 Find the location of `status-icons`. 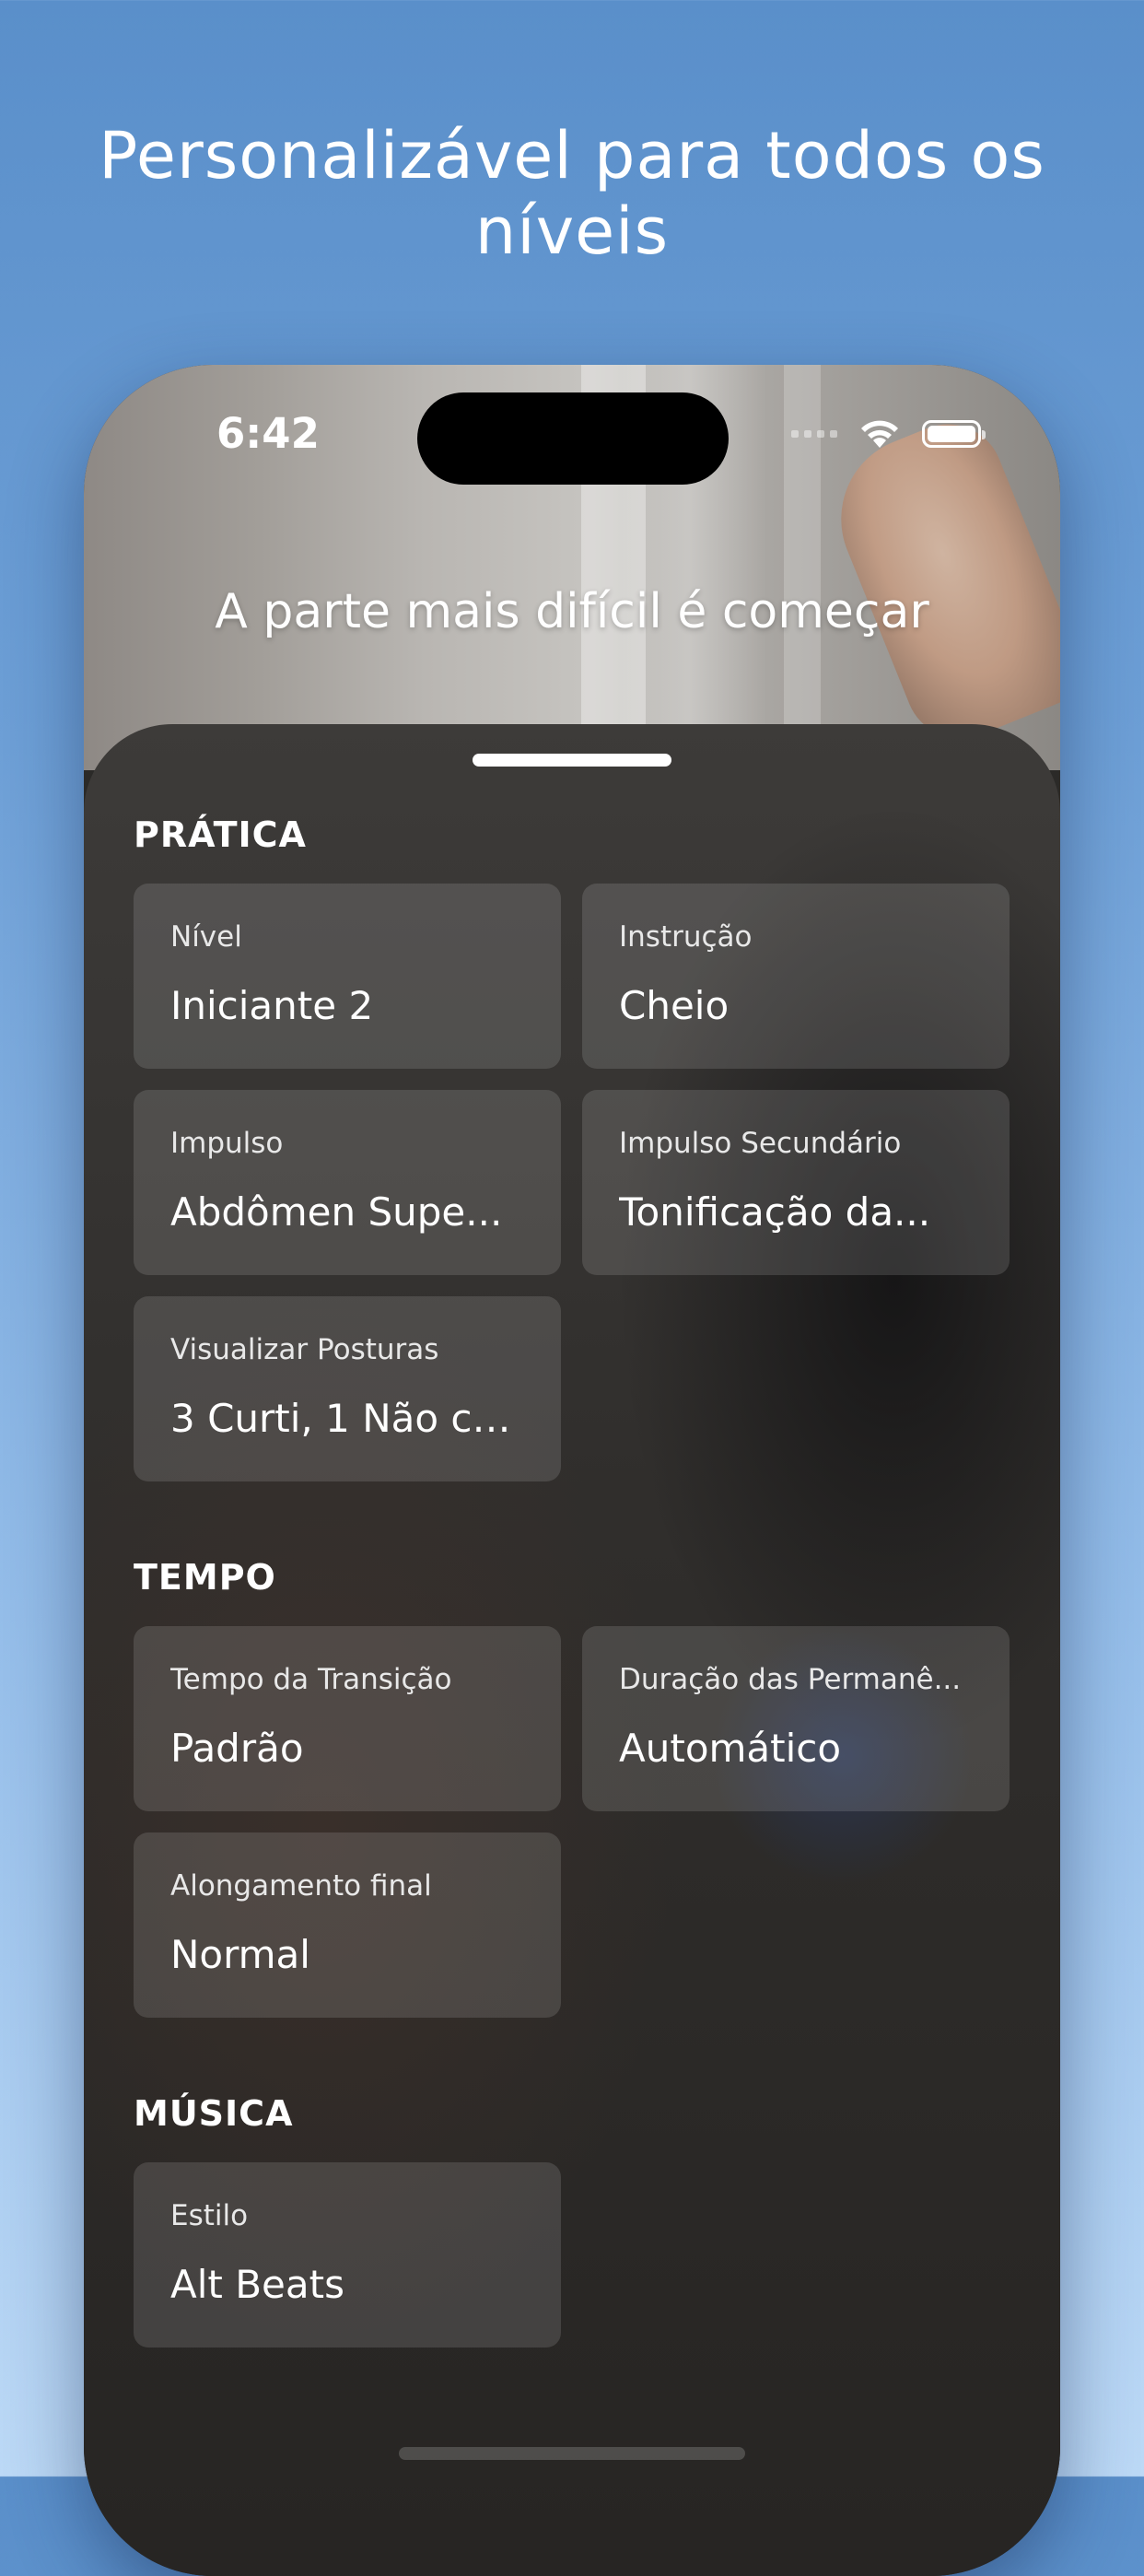

status-icons is located at coordinates (888, 434).